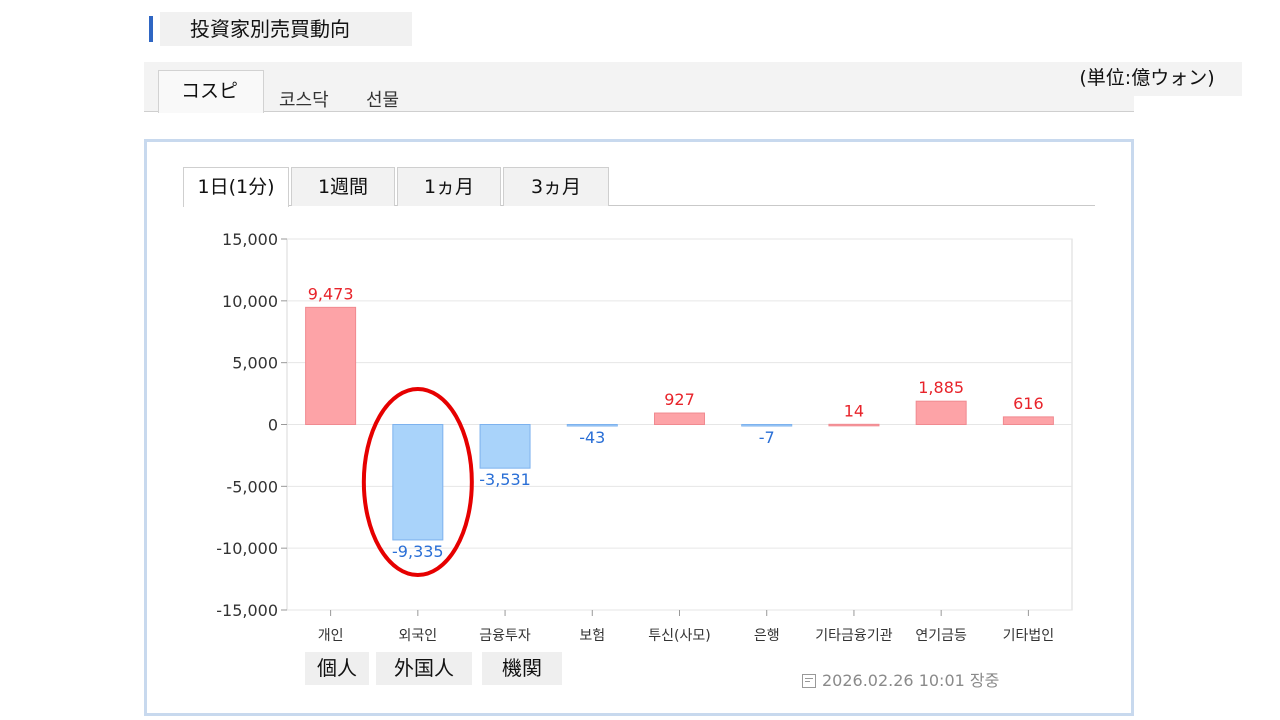 This screenshot has width=1280, height=720. Describe the element at coordinates (252, 486) in the screenshot. I see `y-tick-label: -5,000` at that location.